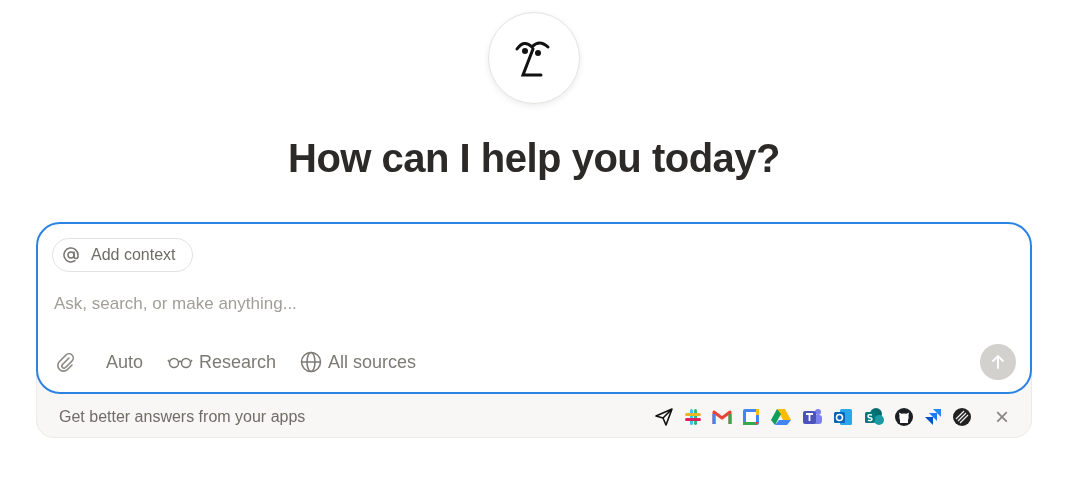 The height and width of the screenshot is (490, 1068). I want to click on sources-button: All sources, so click(358, 362).